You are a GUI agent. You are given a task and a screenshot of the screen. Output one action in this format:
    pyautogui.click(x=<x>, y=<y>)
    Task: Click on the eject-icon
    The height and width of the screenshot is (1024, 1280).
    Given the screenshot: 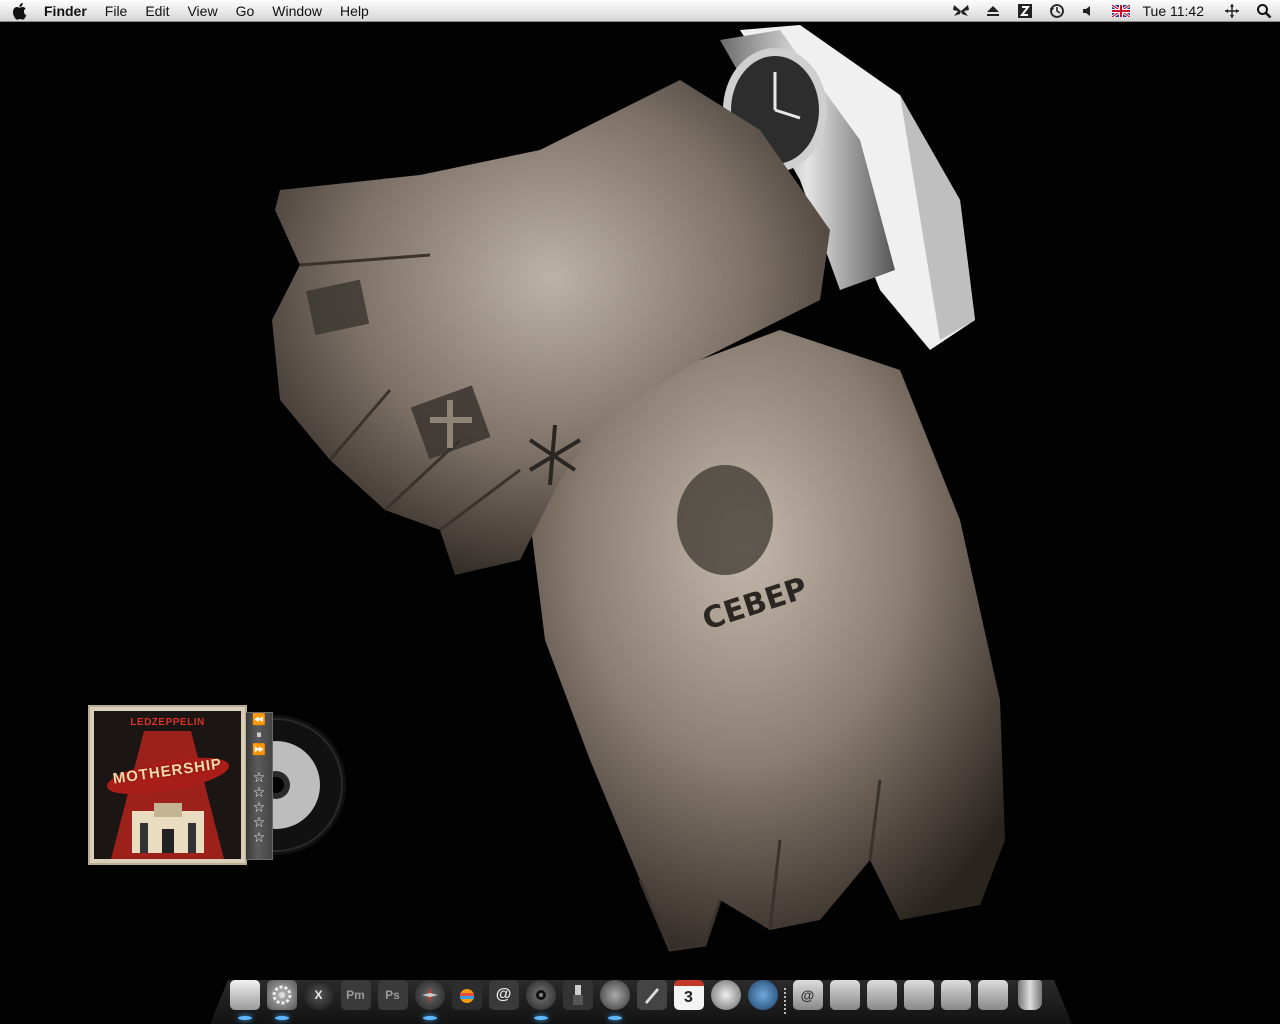 What is the action you would take?
    pyautogui.click(x=993, y=11)
    